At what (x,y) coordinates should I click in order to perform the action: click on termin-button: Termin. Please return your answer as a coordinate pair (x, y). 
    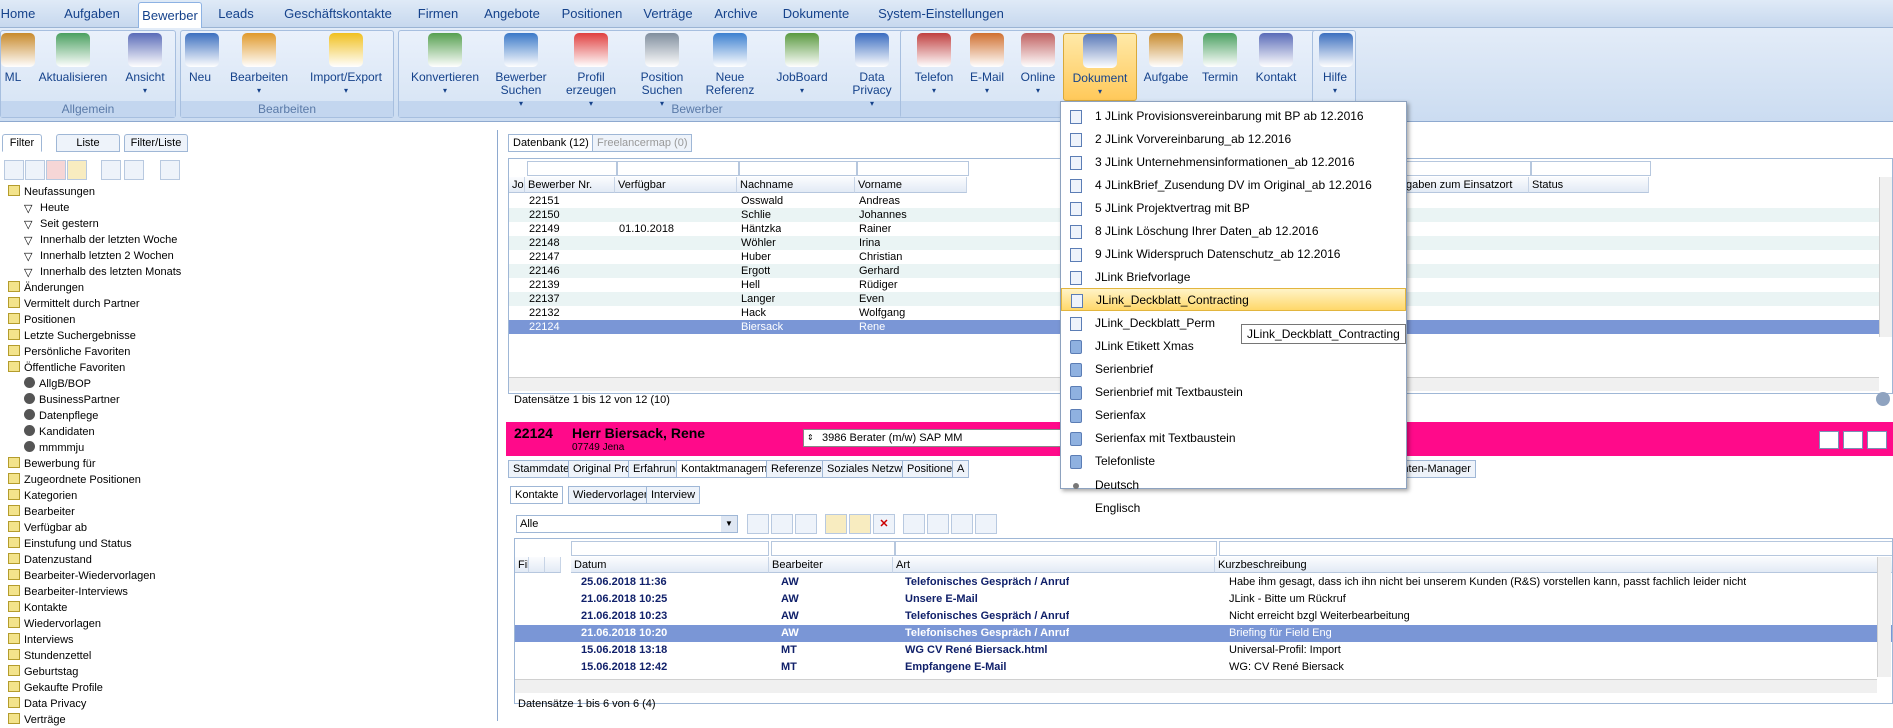
    Looking at the image, I should click on (1220, 67).